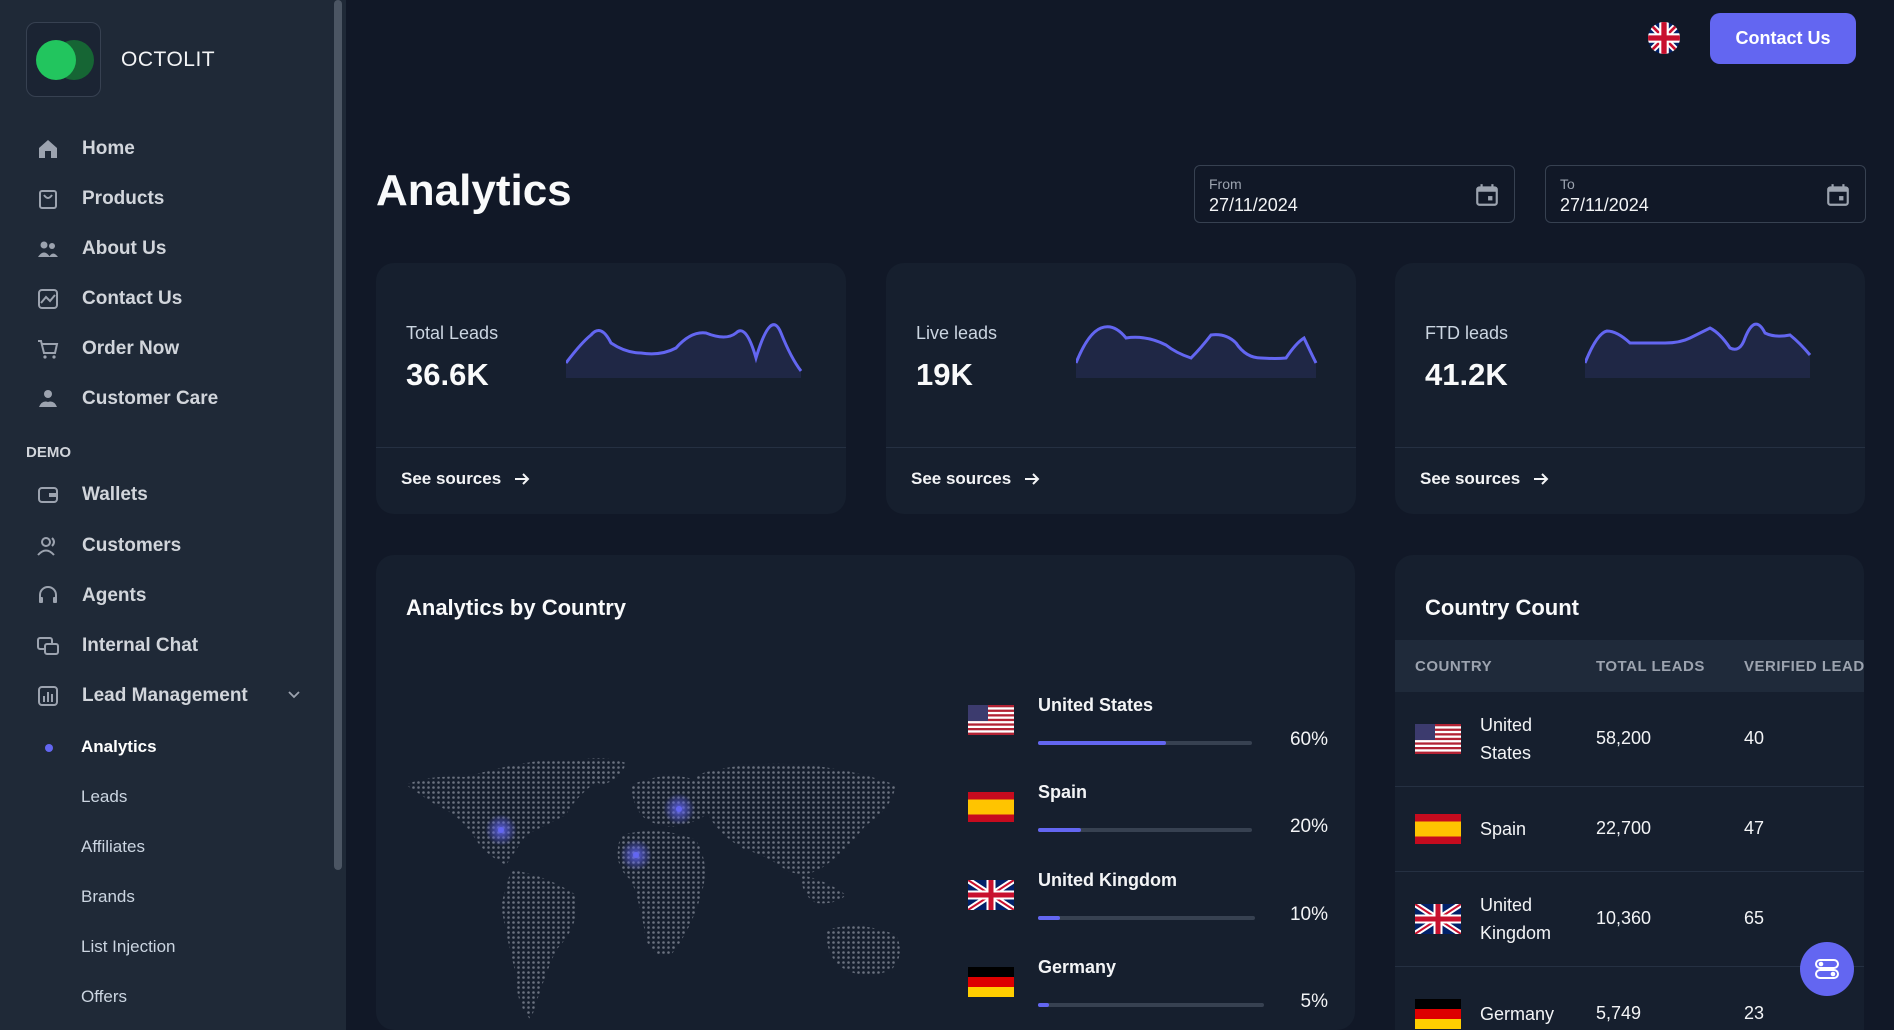 The image size is (1894, 1030). Describe the element at coordinates (123, 198) in the screenshot. I see `nav-label: Products` at that location.